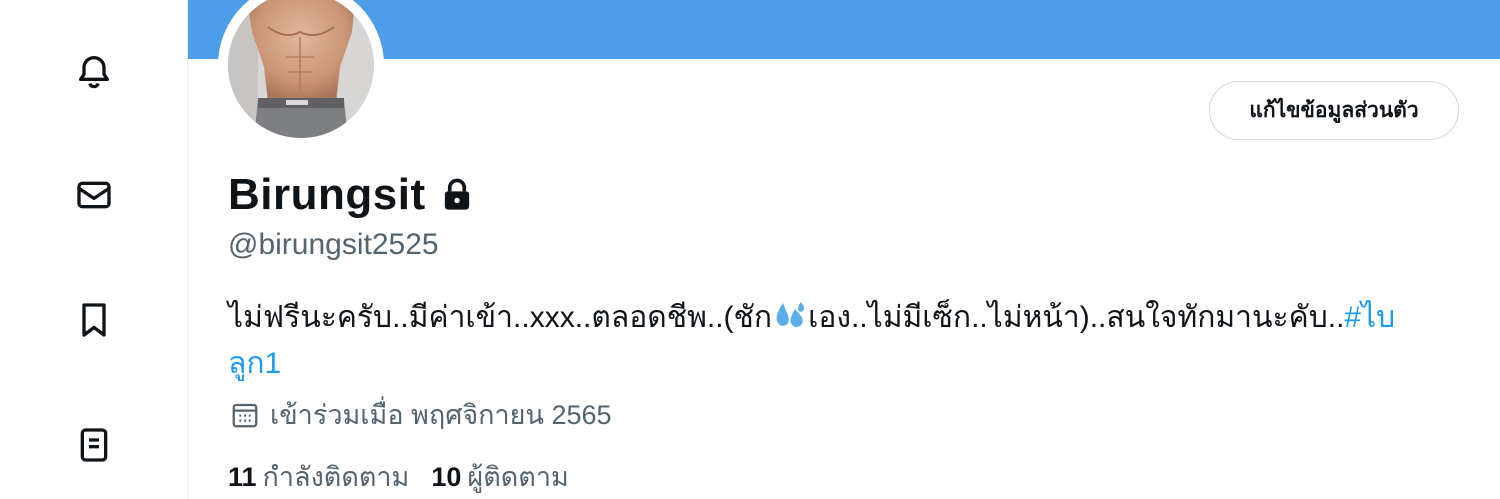  I want to click on notifications-nav-item, so click(94, 71).